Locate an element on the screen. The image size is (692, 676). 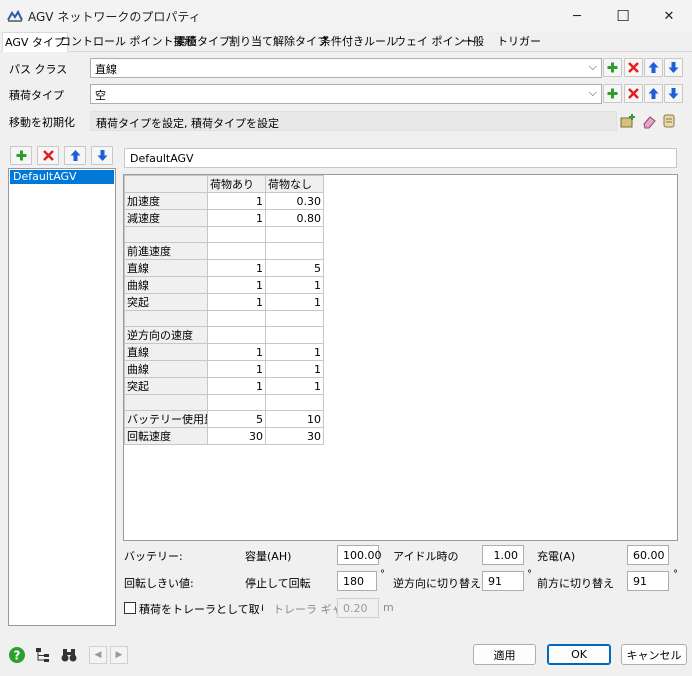
stop-rotate-input: 180 is located at coordinates (357, 581).